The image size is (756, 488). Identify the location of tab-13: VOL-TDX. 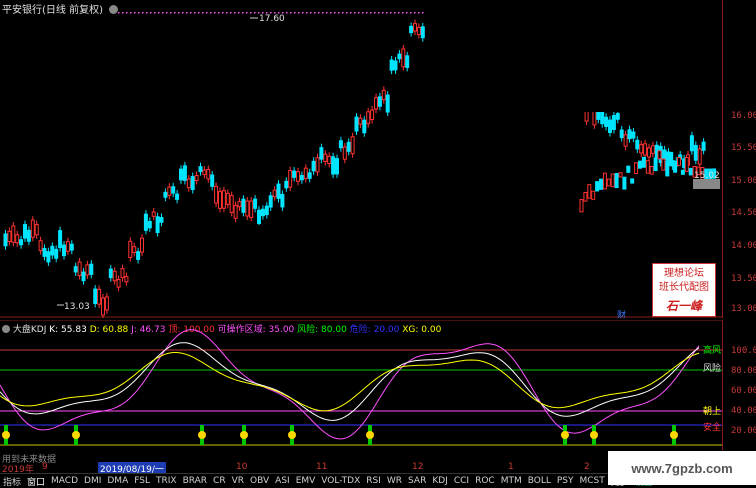
(340, 481).